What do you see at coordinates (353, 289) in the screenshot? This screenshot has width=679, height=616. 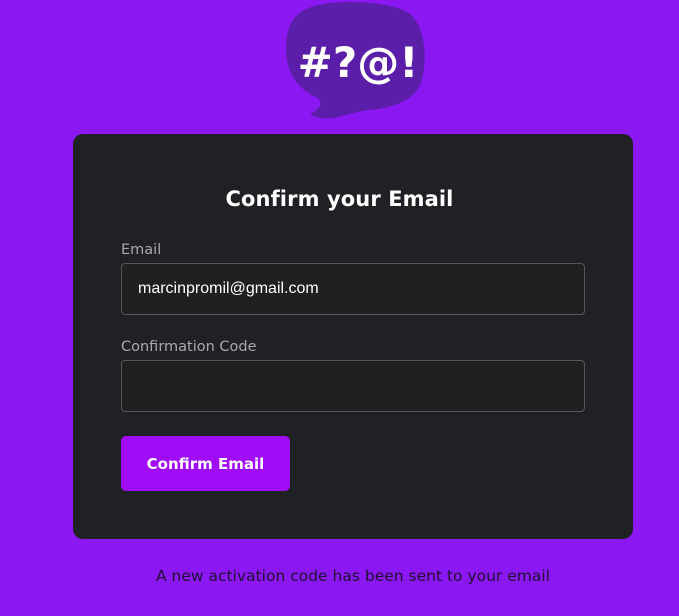 I see `email-field` at bounding box center [353, 289].